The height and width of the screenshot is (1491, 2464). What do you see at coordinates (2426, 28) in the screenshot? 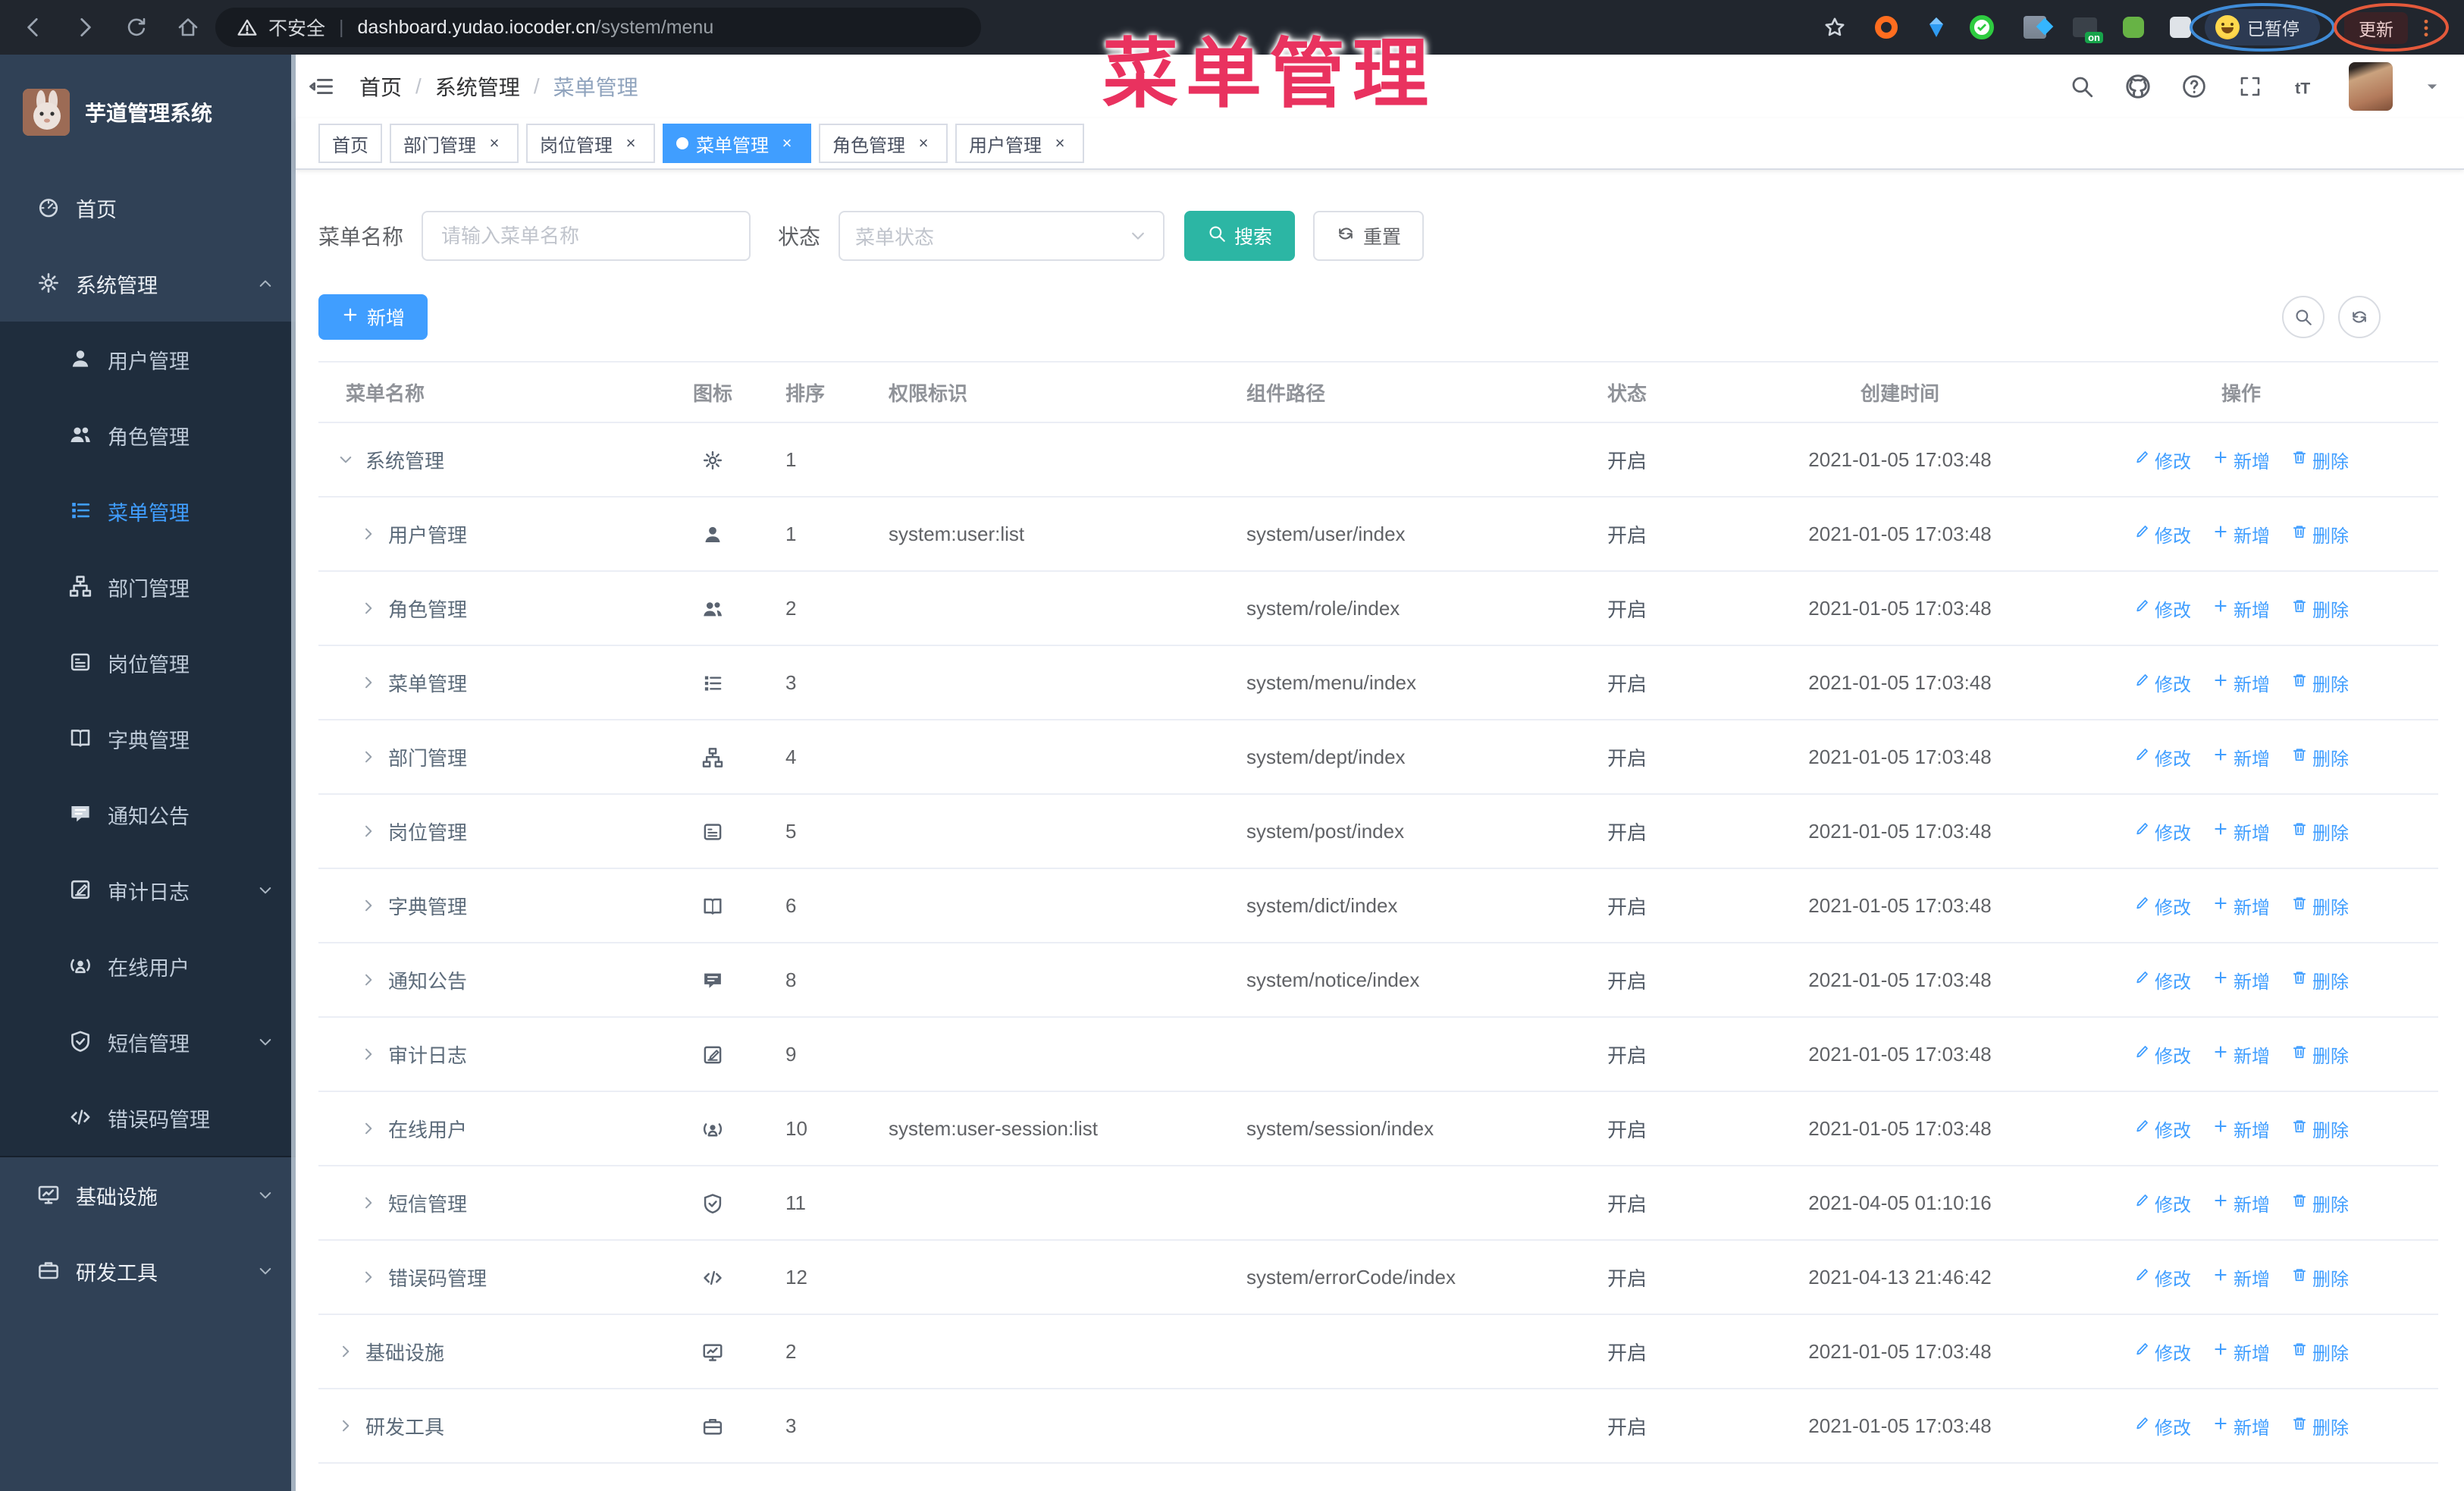
I see `browser-menu-icon` at bounding box center [2426, 28].